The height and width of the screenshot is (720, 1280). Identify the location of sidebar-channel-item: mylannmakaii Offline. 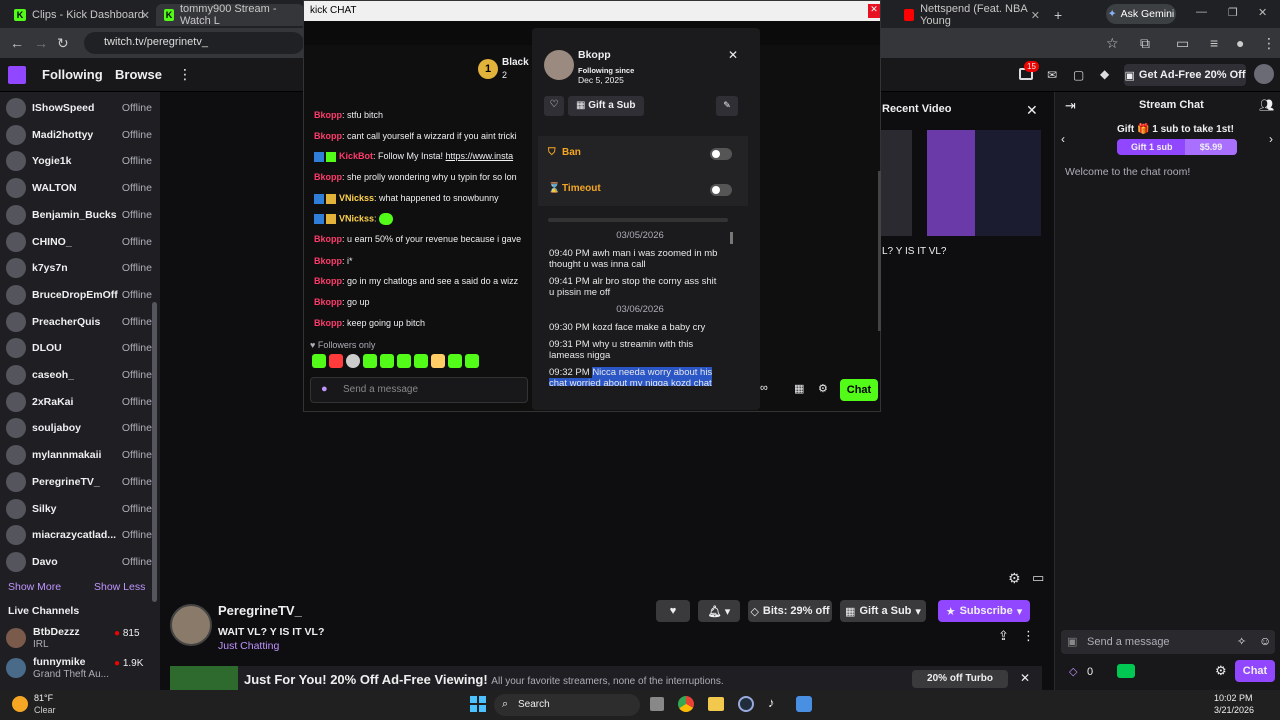
(79, 455).